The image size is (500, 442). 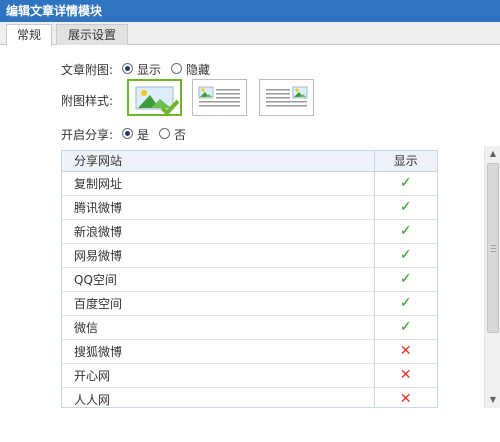 I want to click on image-style-option-image-right, so click(x=286, y=97).